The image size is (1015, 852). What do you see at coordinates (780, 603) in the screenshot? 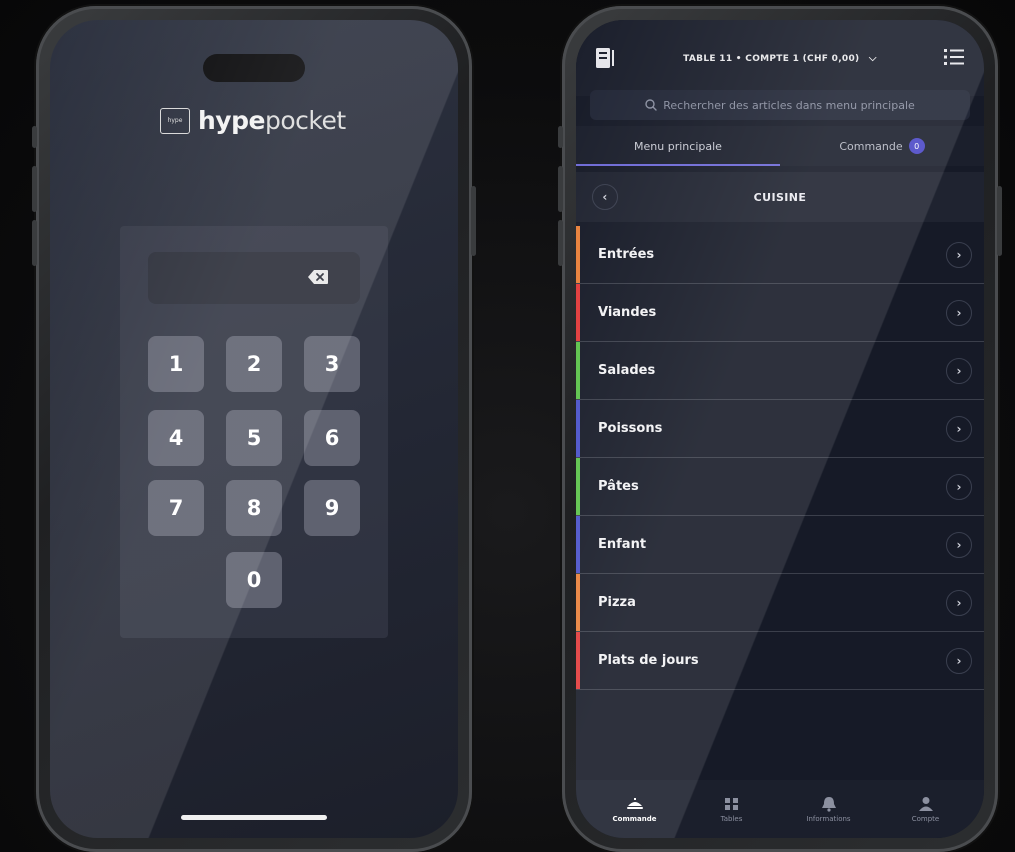
I see `category-row: Pizza ›` at bounding box center [780, 603].